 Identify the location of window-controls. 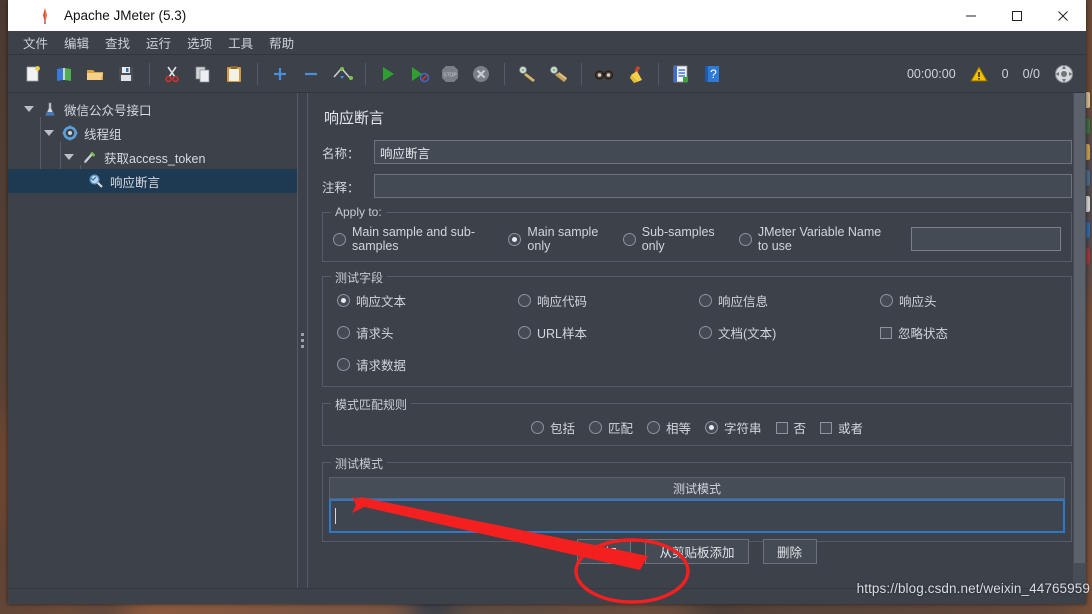
(1017, 15).